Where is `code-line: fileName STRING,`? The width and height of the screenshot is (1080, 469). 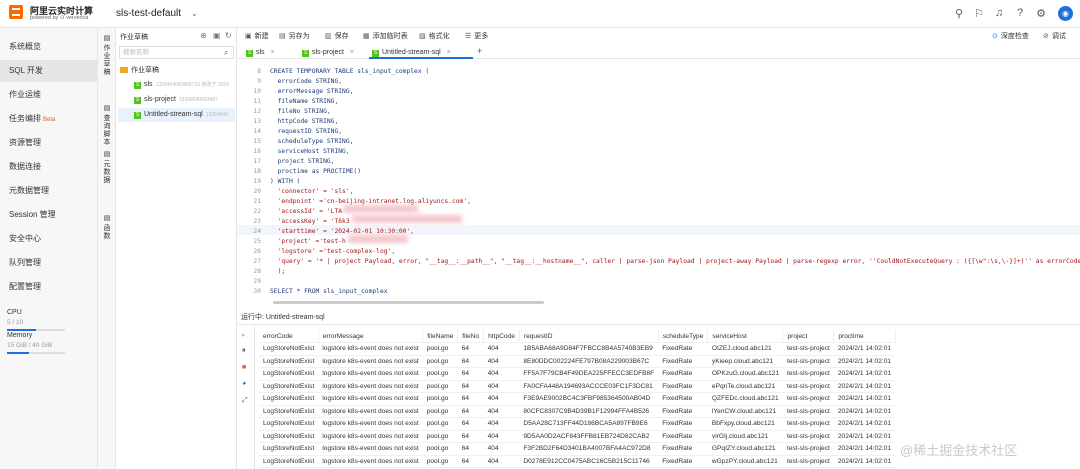
code-line: fileName STRING, is located at coordinates (304, 101).